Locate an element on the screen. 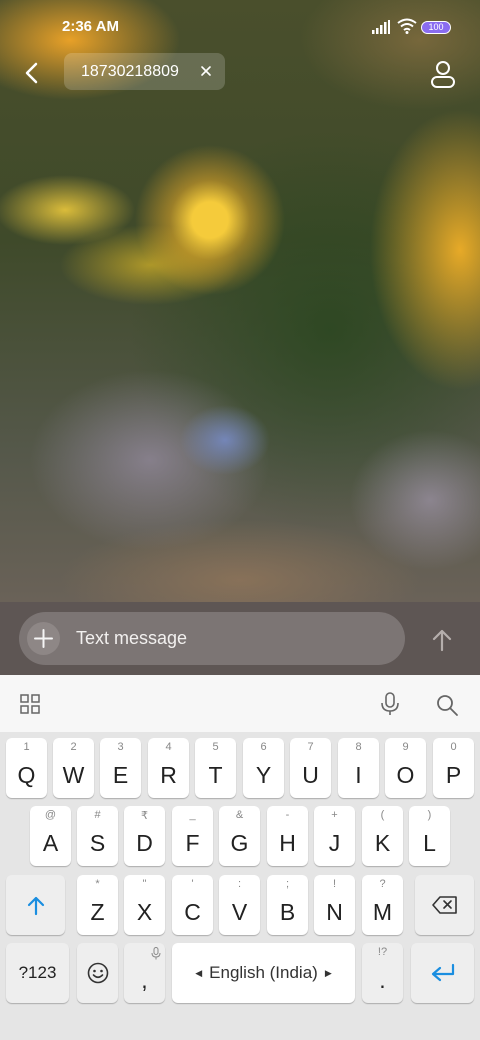 The image size is (480, 1040). key-l: ) L is located at coordinates (429, 836).